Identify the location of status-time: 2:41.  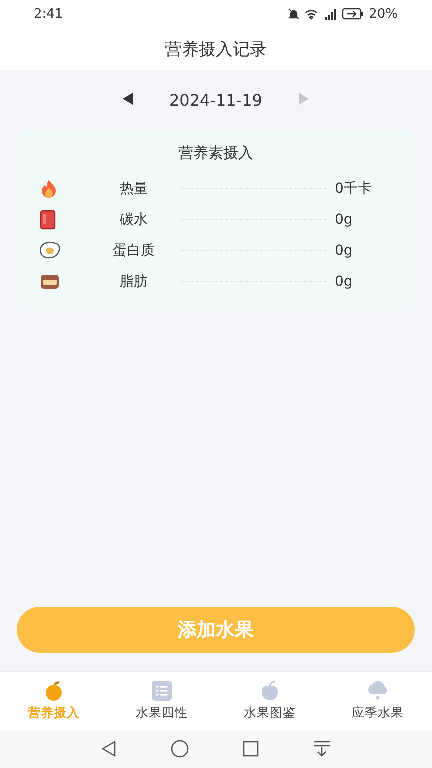
(49, 14).